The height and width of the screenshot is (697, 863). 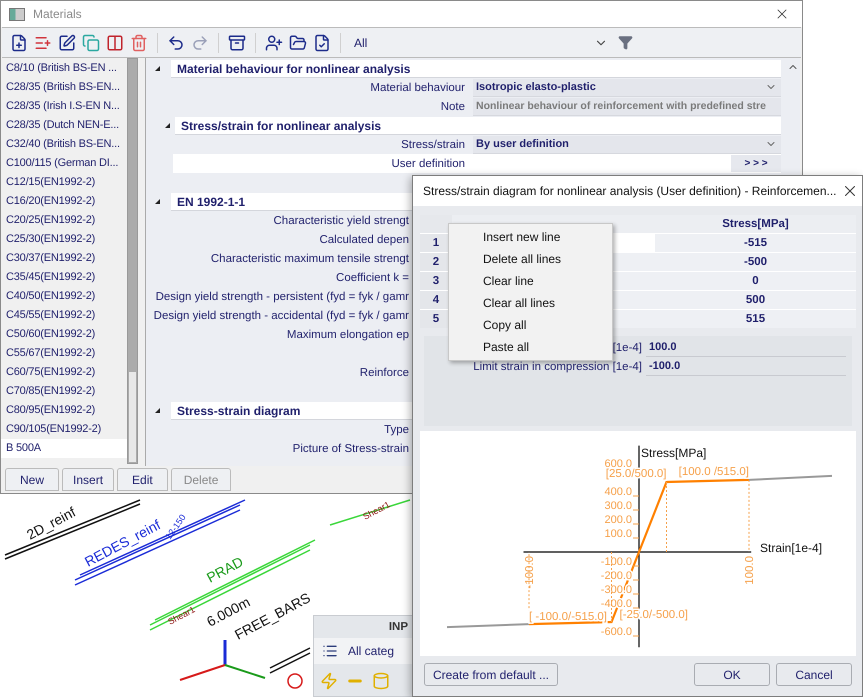 What do you see at coordinates (433, 144) in the screenshot?
I see `property-label: Stress/strain` at bounding box center [433, 144].